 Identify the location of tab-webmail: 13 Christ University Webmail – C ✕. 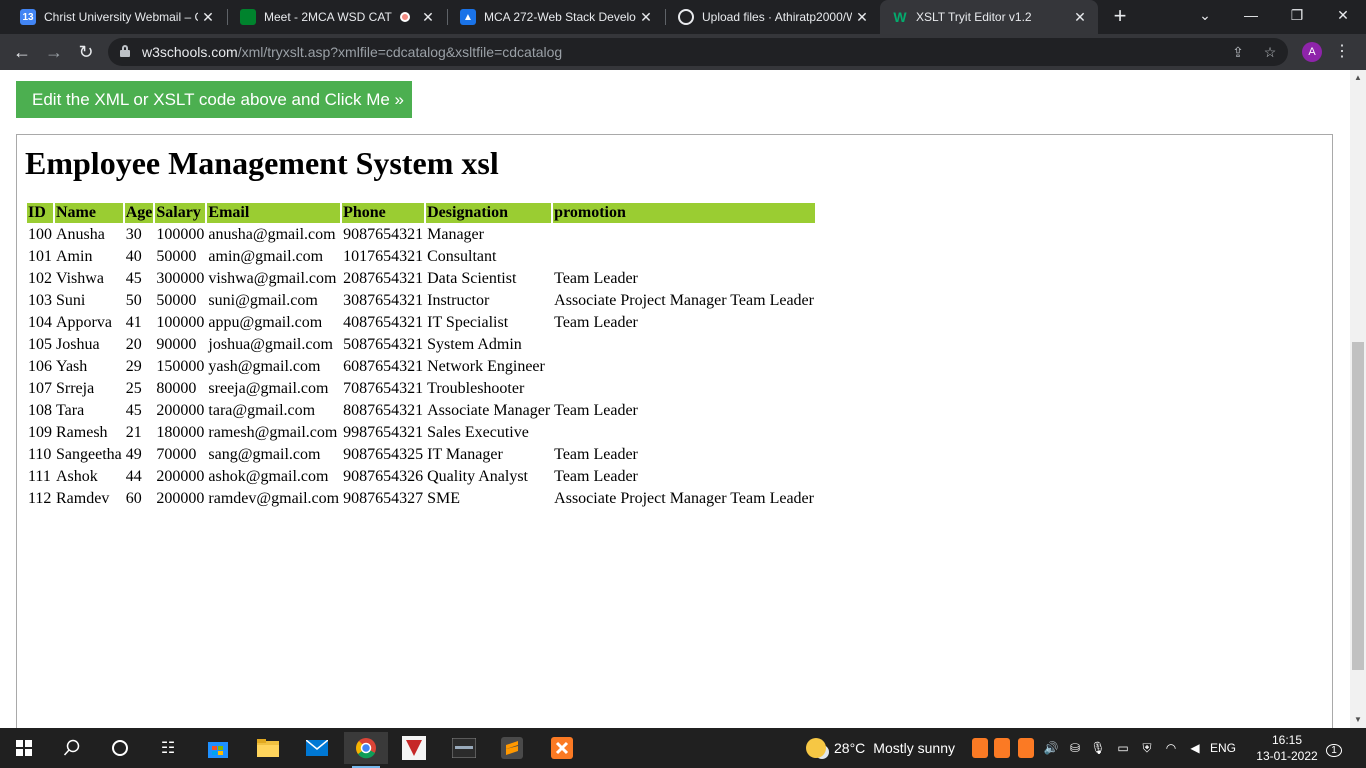
(117, 17).